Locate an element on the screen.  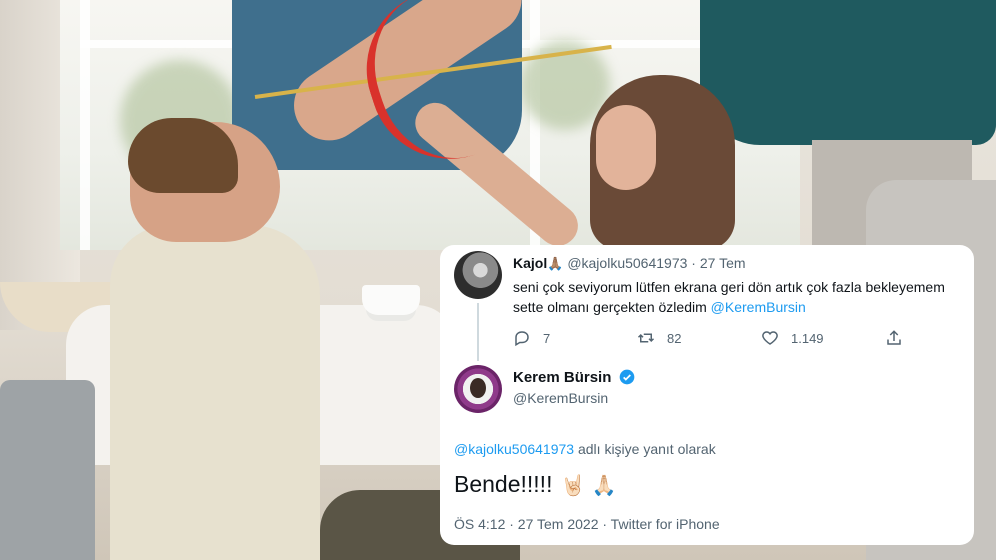
reply-to-link: @kajolku50641973 is located at coordinates (514, 449).